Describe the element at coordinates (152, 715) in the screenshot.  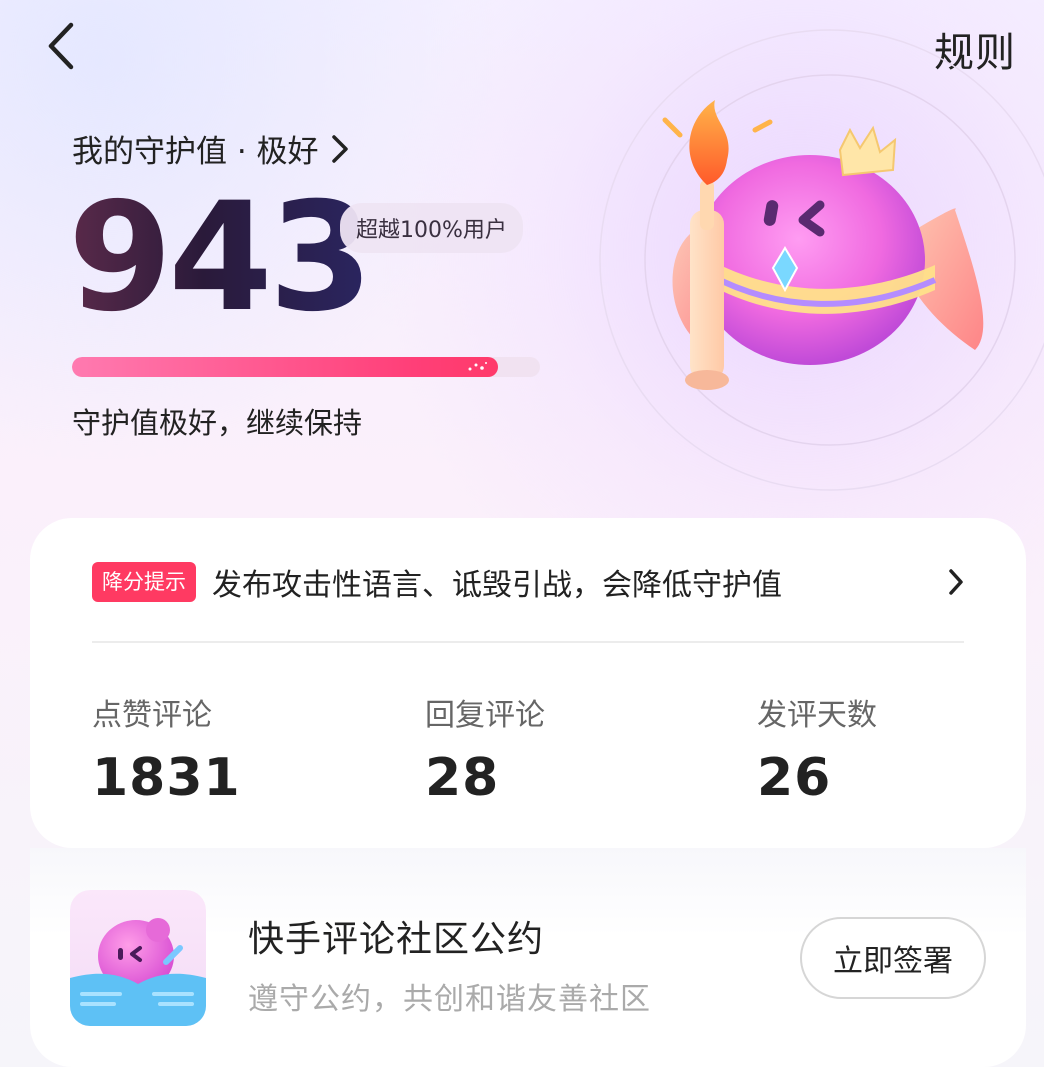
I see `stat-label: 点赞评论` at that location.